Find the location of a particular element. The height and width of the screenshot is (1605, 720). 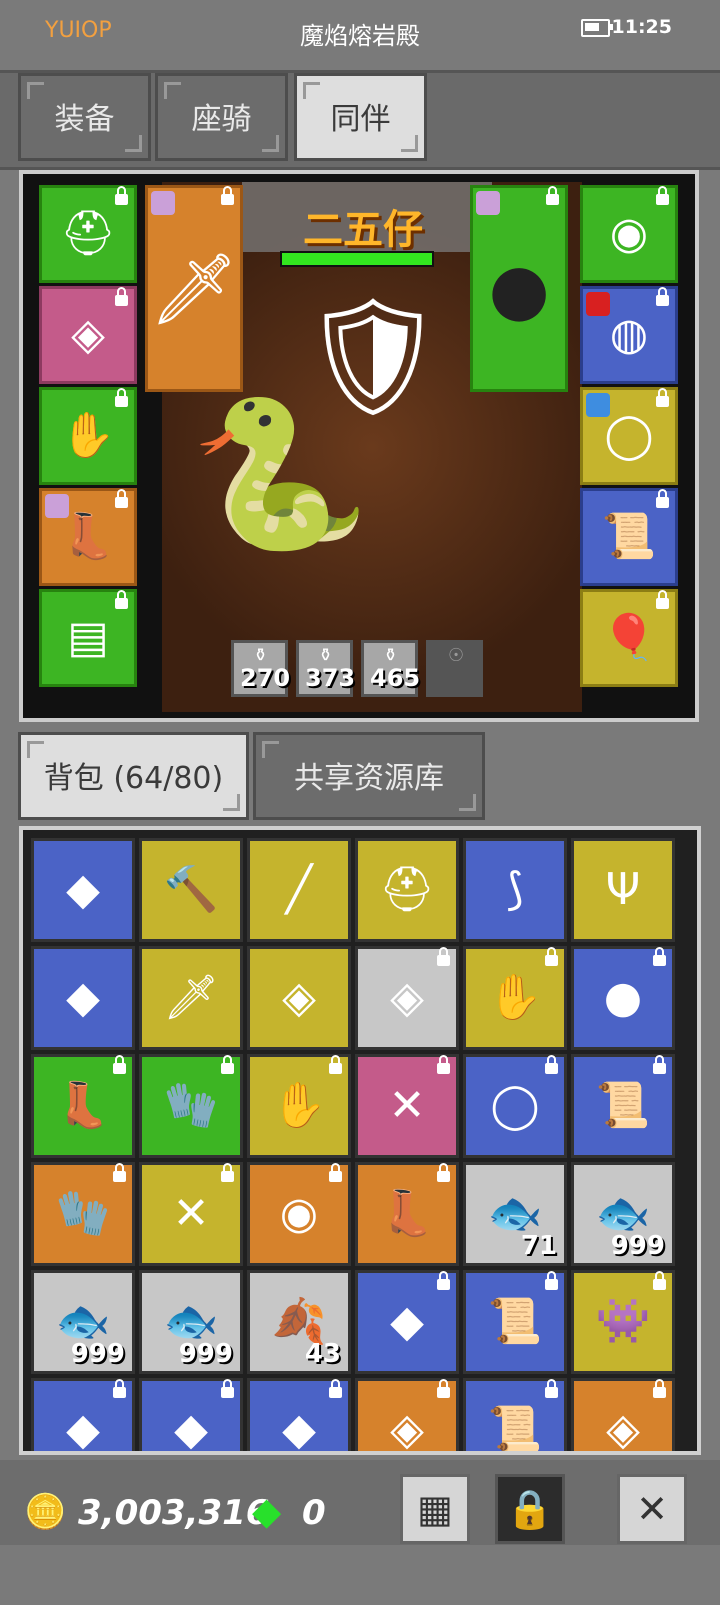

inventory-slot: ◯ is located at coordinates (515, 1106).